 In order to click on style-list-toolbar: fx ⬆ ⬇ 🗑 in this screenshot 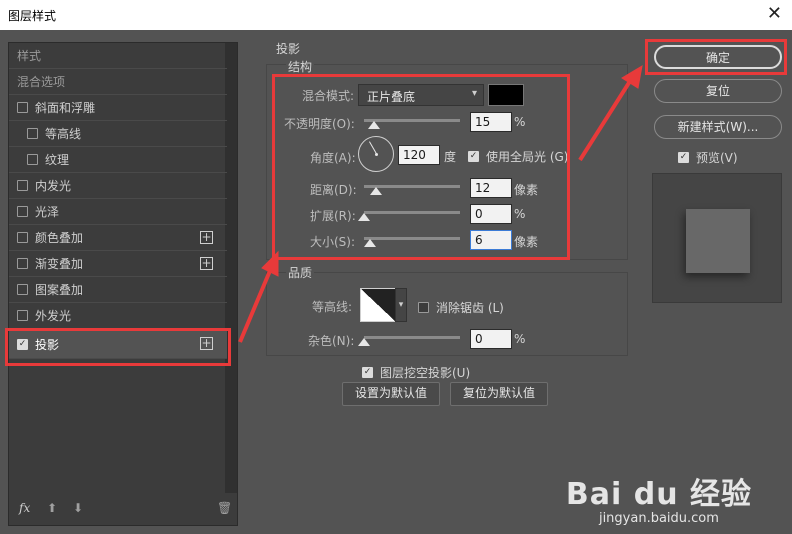, I will do `click(123, 509)`.